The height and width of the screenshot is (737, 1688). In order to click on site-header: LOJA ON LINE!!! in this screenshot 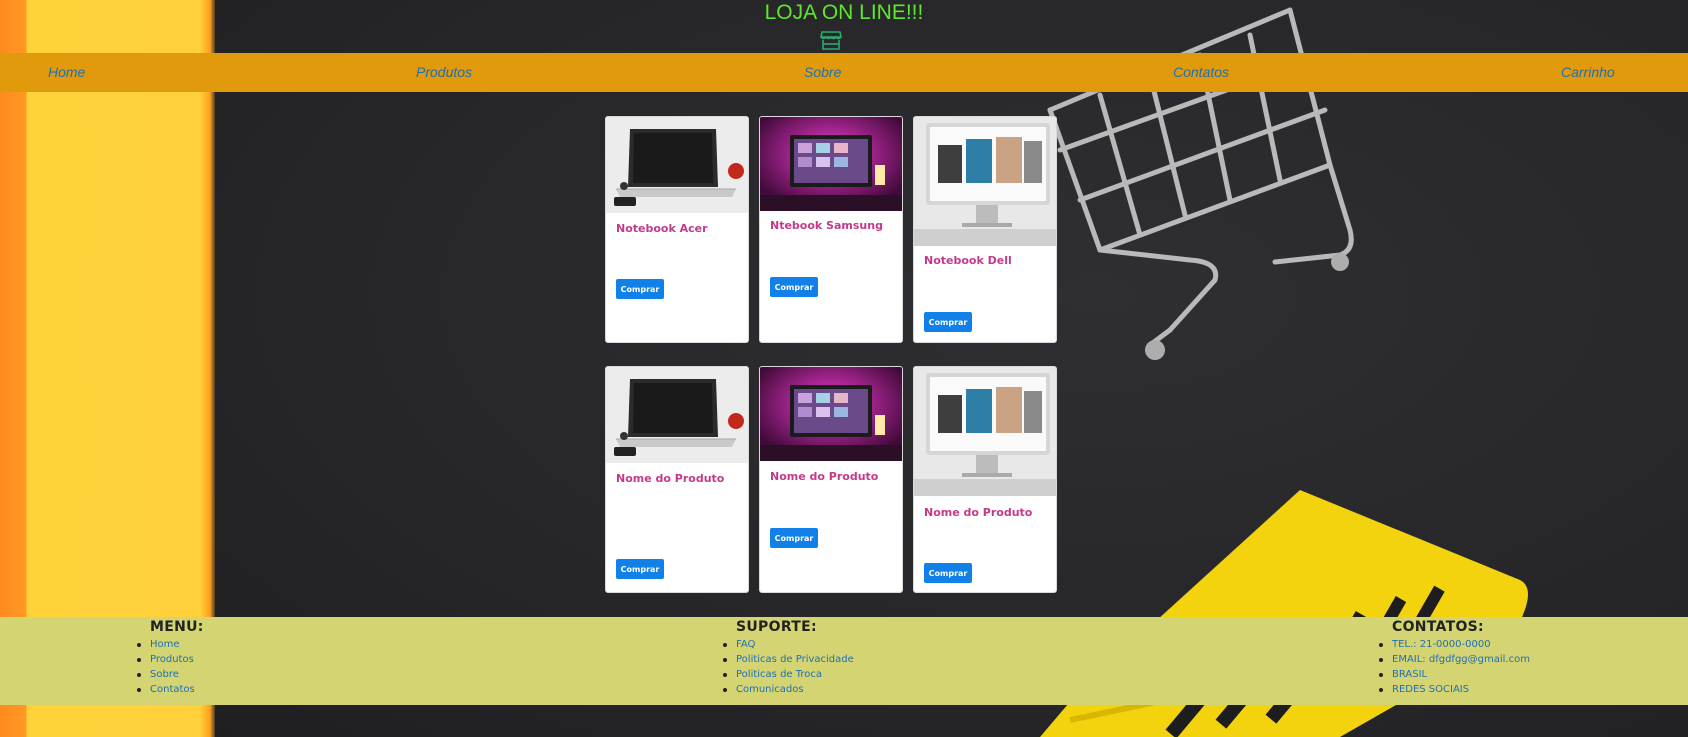, I will do `click(844, 26)`.